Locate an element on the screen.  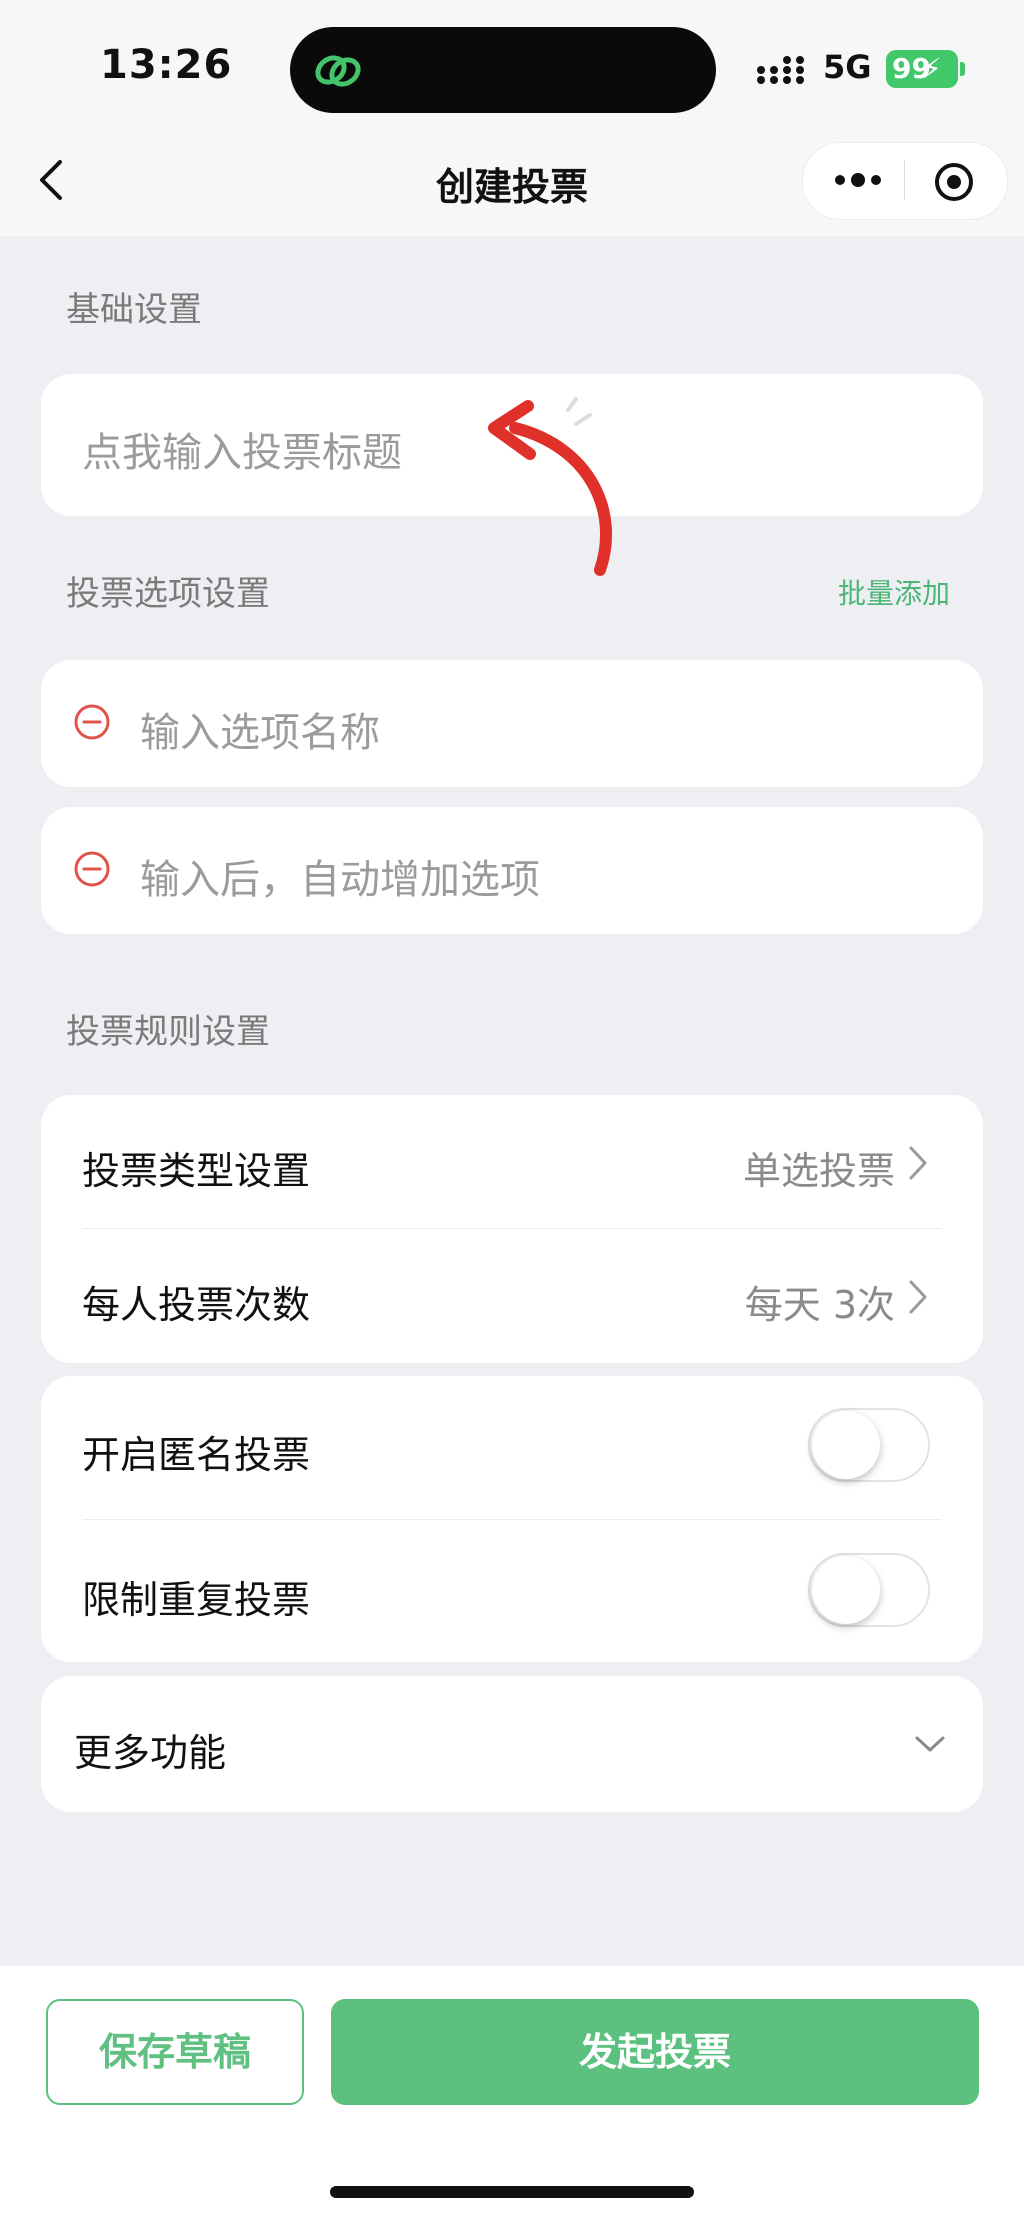
options-section-label: 投票选项设置 is located at coordinates (168, 594).